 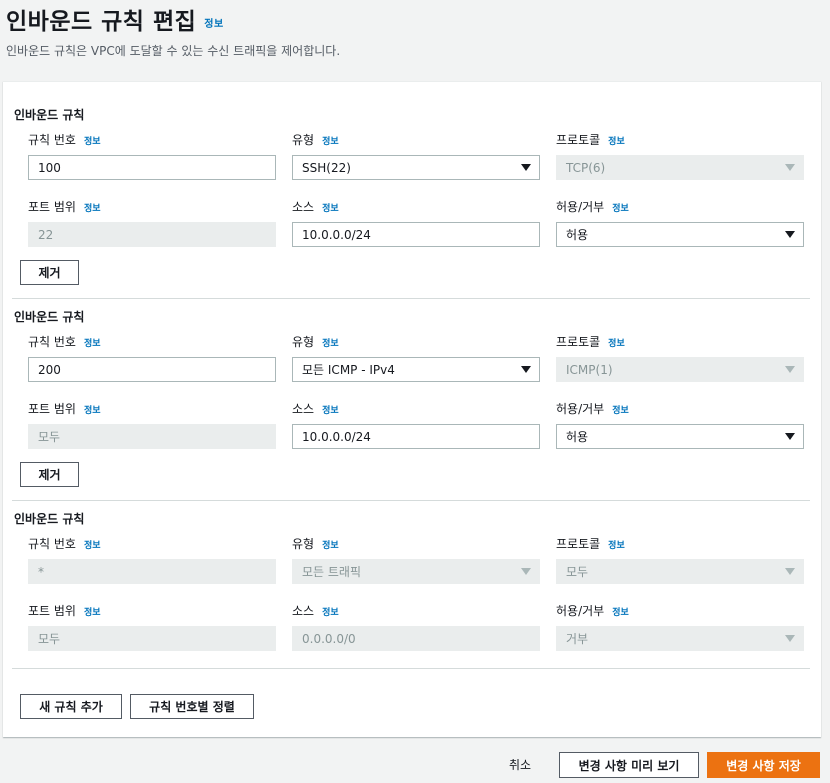 What do you see at coordinates (592, 409) in the screenshot?
I see `rule-2-allow-label: 허용/거부 정보` at bounding box center [592, 409].